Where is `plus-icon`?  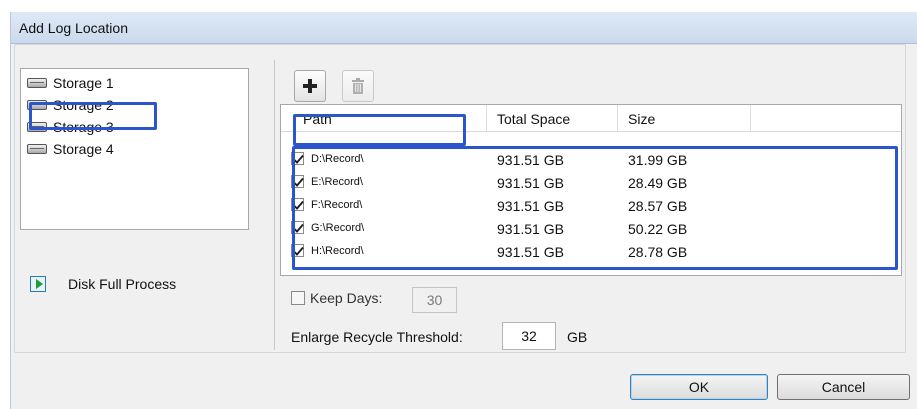
plus-icon is located at coordinates (310, 86).